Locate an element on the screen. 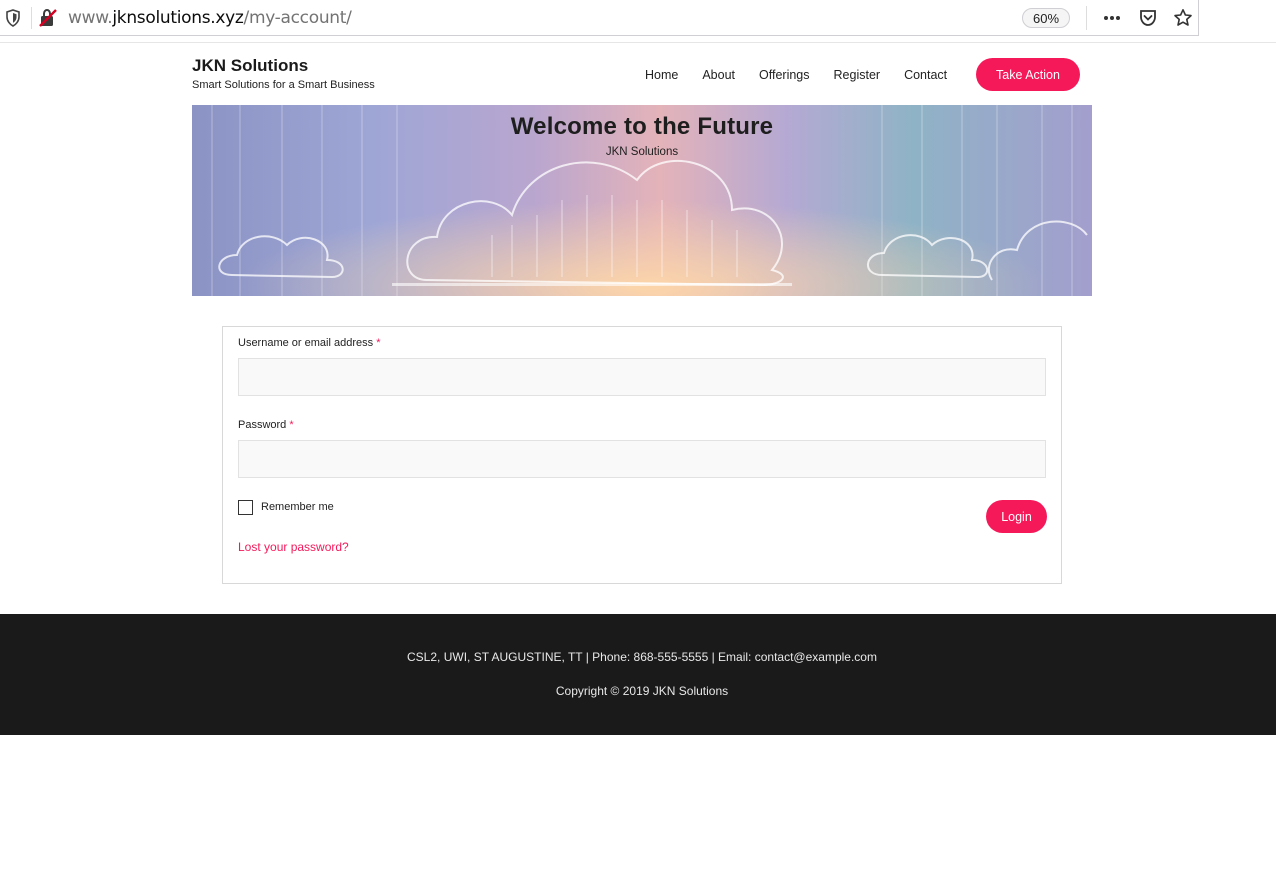 The image size is (1276, 870). page-actions-more-icon is located at coordinates (1112, 18).